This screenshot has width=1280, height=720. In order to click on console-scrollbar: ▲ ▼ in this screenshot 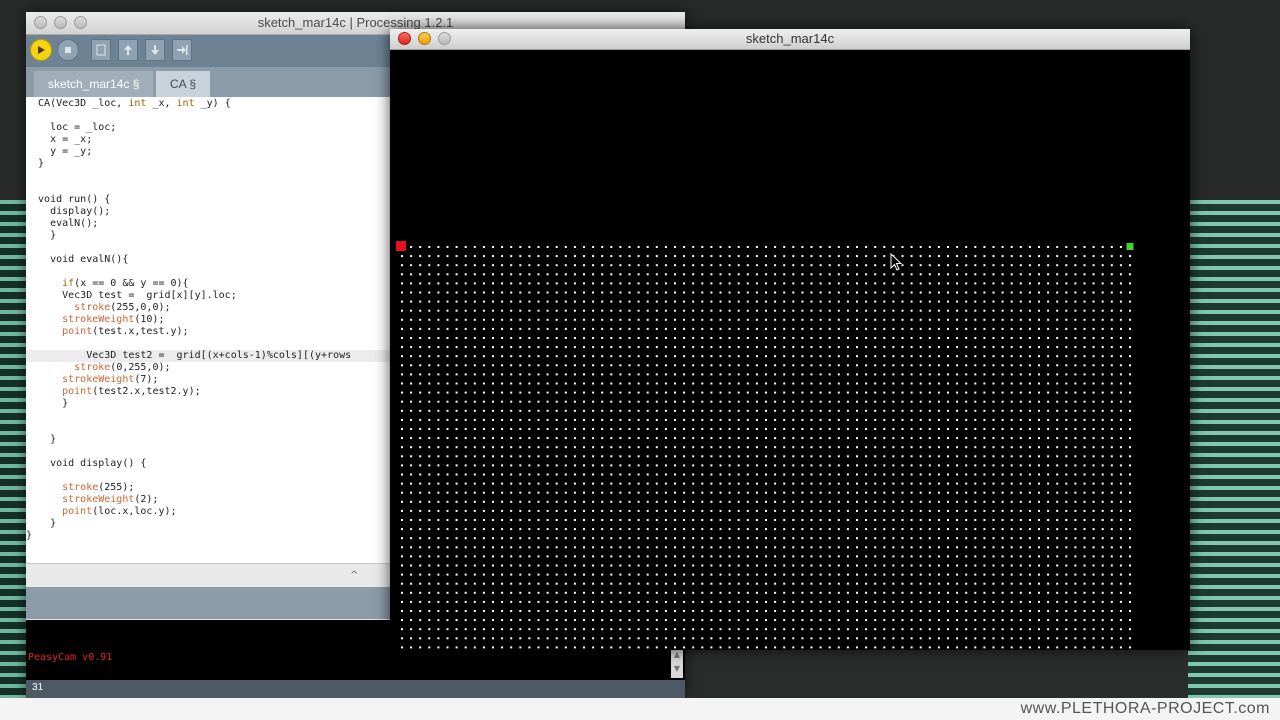, I will do `click(677, 663)`.